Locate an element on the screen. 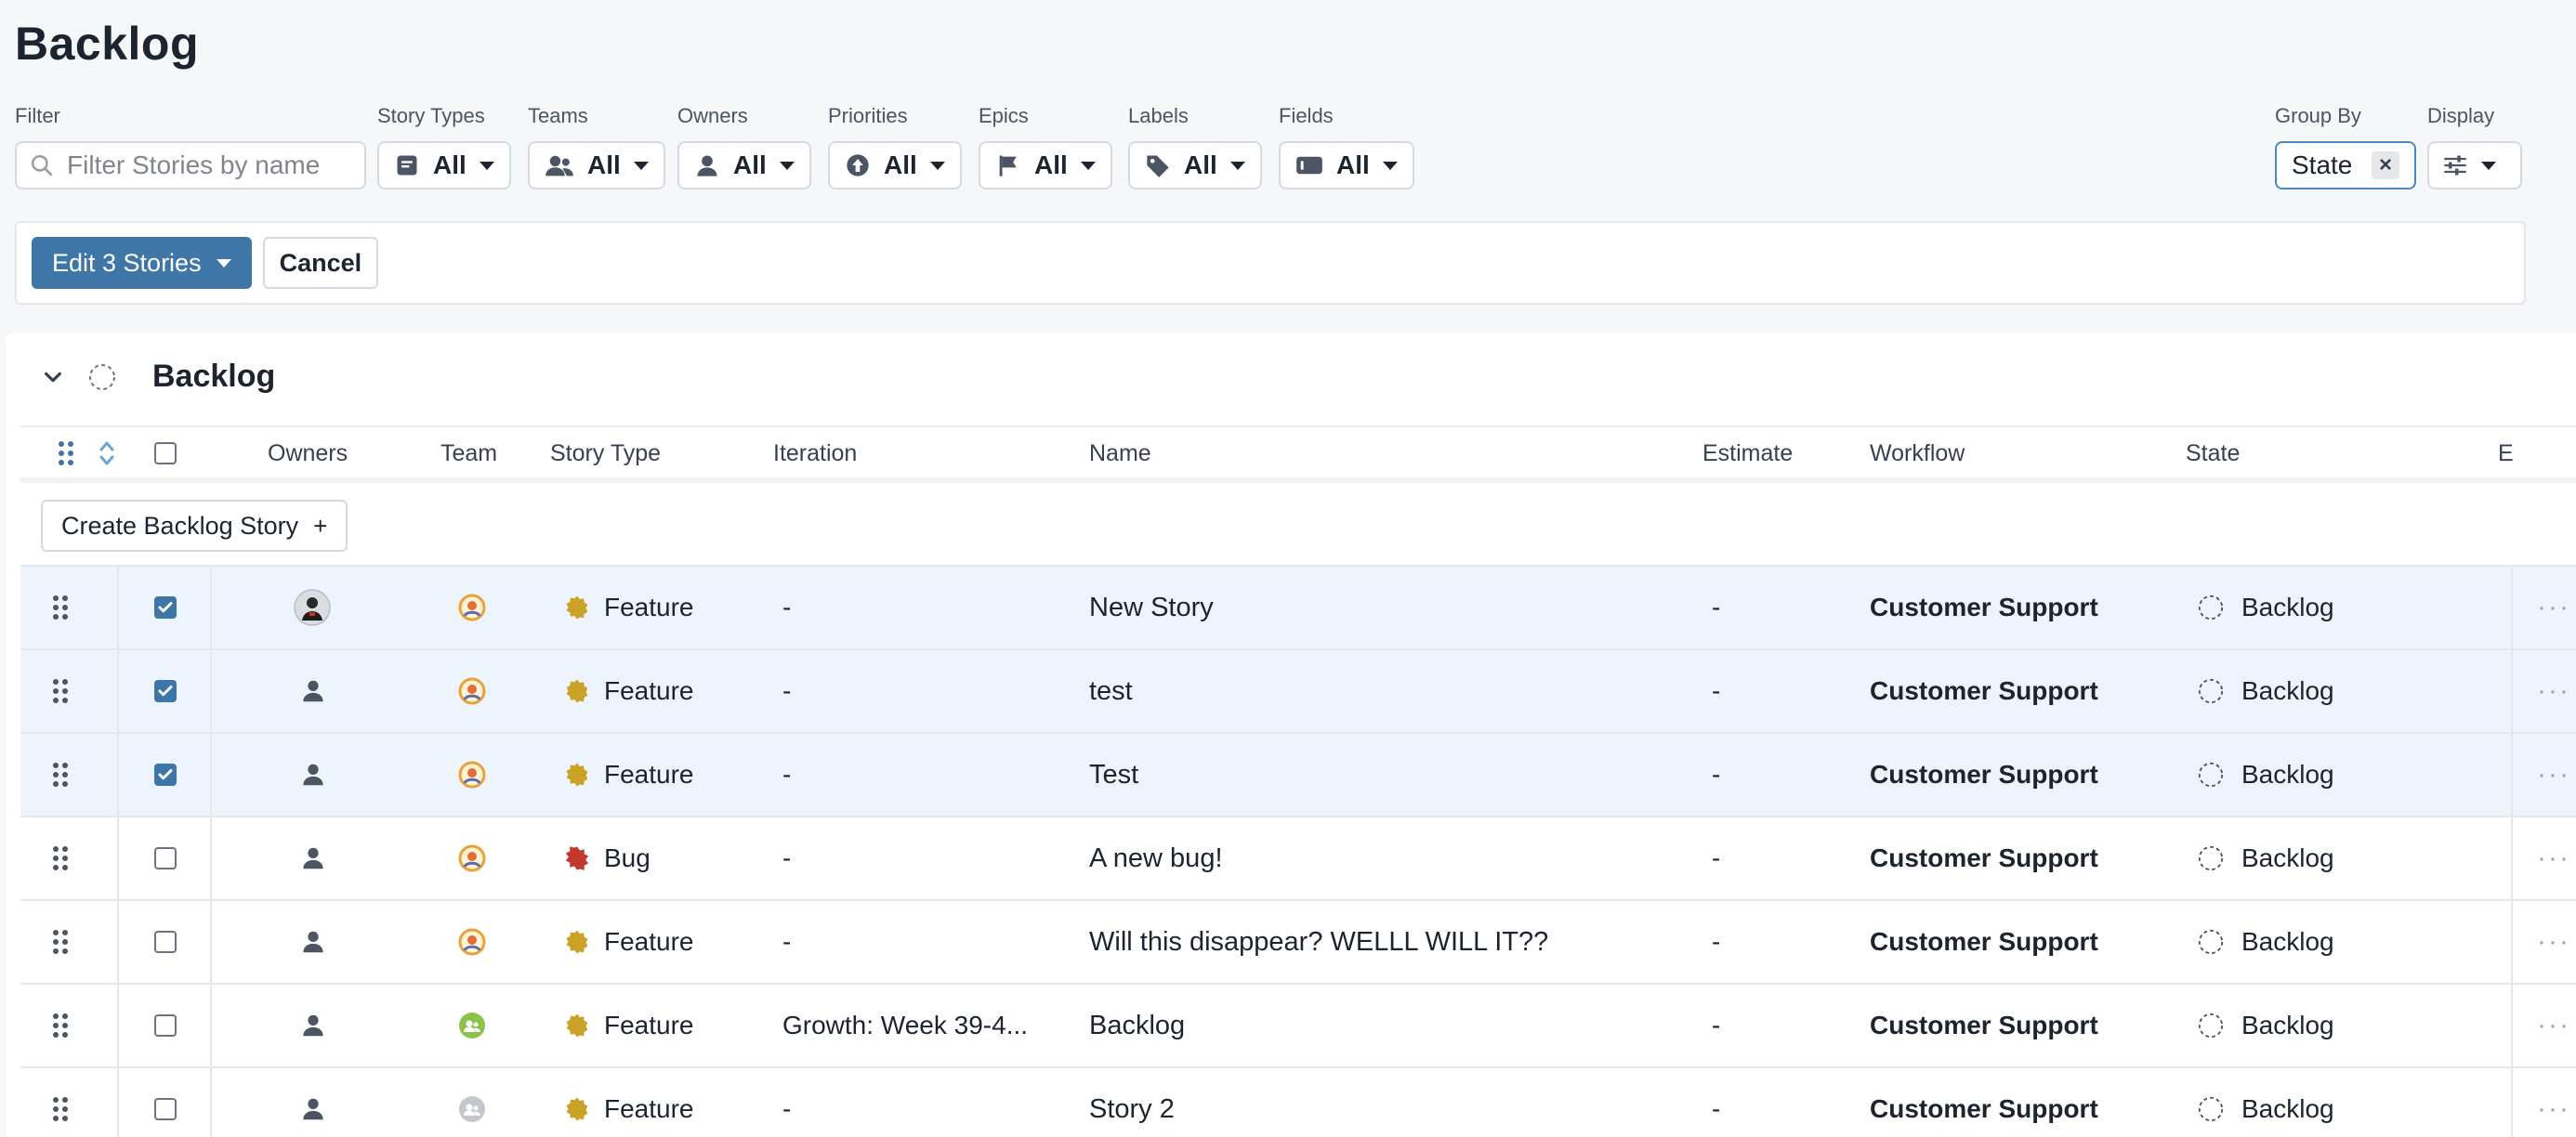 The height and width of the screenshot is (1137, 2576). story-name: A new bug! is located at coordinates (1156, 858).